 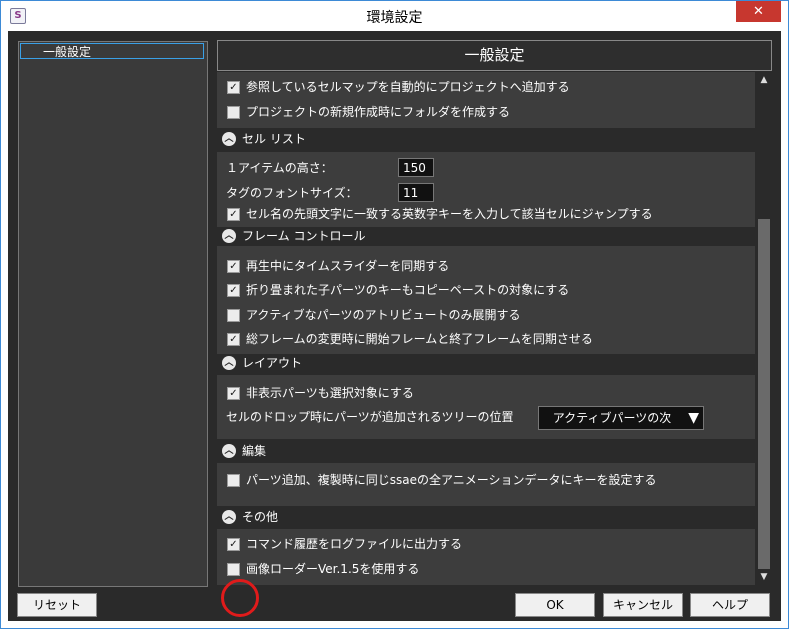 What do you see at coordinates (233, 266) in the screenshot?
I see `sync-timeslider-checkbox: ✓` at bounding box center [233, 266].